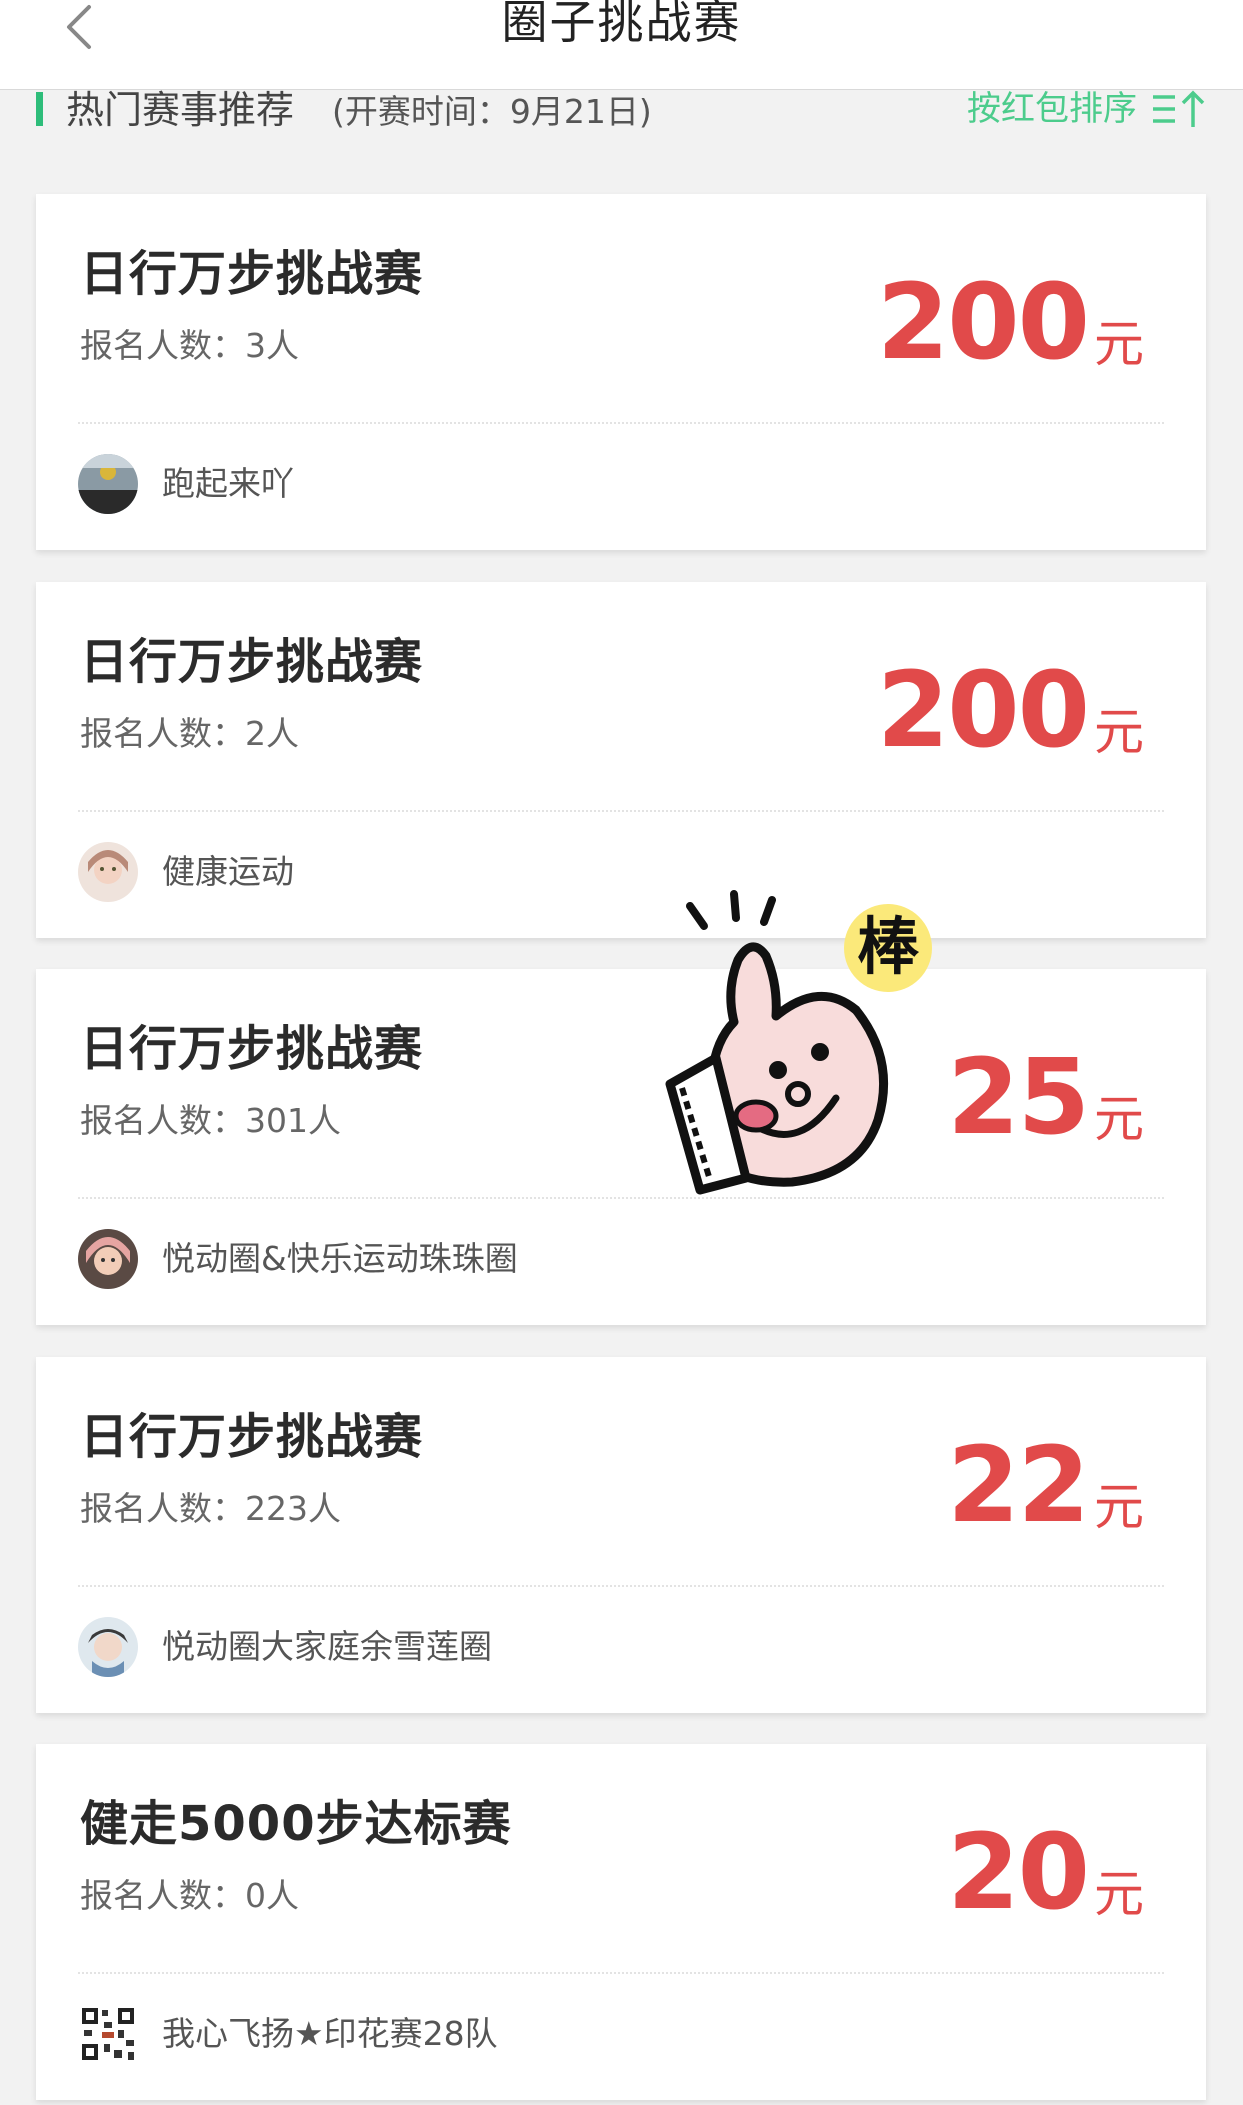 This screenshot has height=2105, width=1243. I want to click on section-header: 热门赛事推荐 (开赛时间：9月21日) 按红包排序, so click(621, 107).